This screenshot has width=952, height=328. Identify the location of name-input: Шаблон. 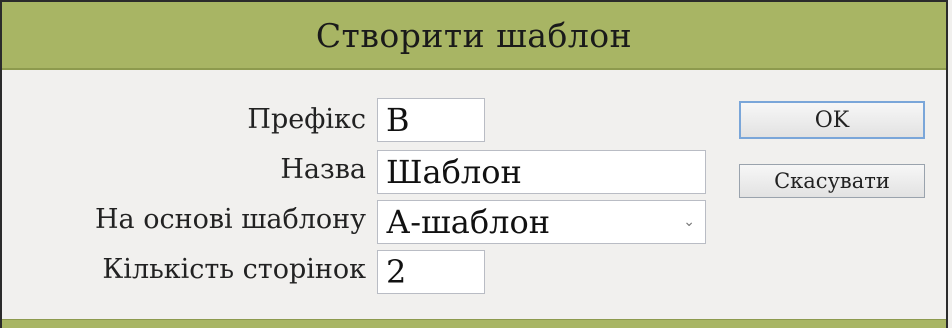
(541, 172).